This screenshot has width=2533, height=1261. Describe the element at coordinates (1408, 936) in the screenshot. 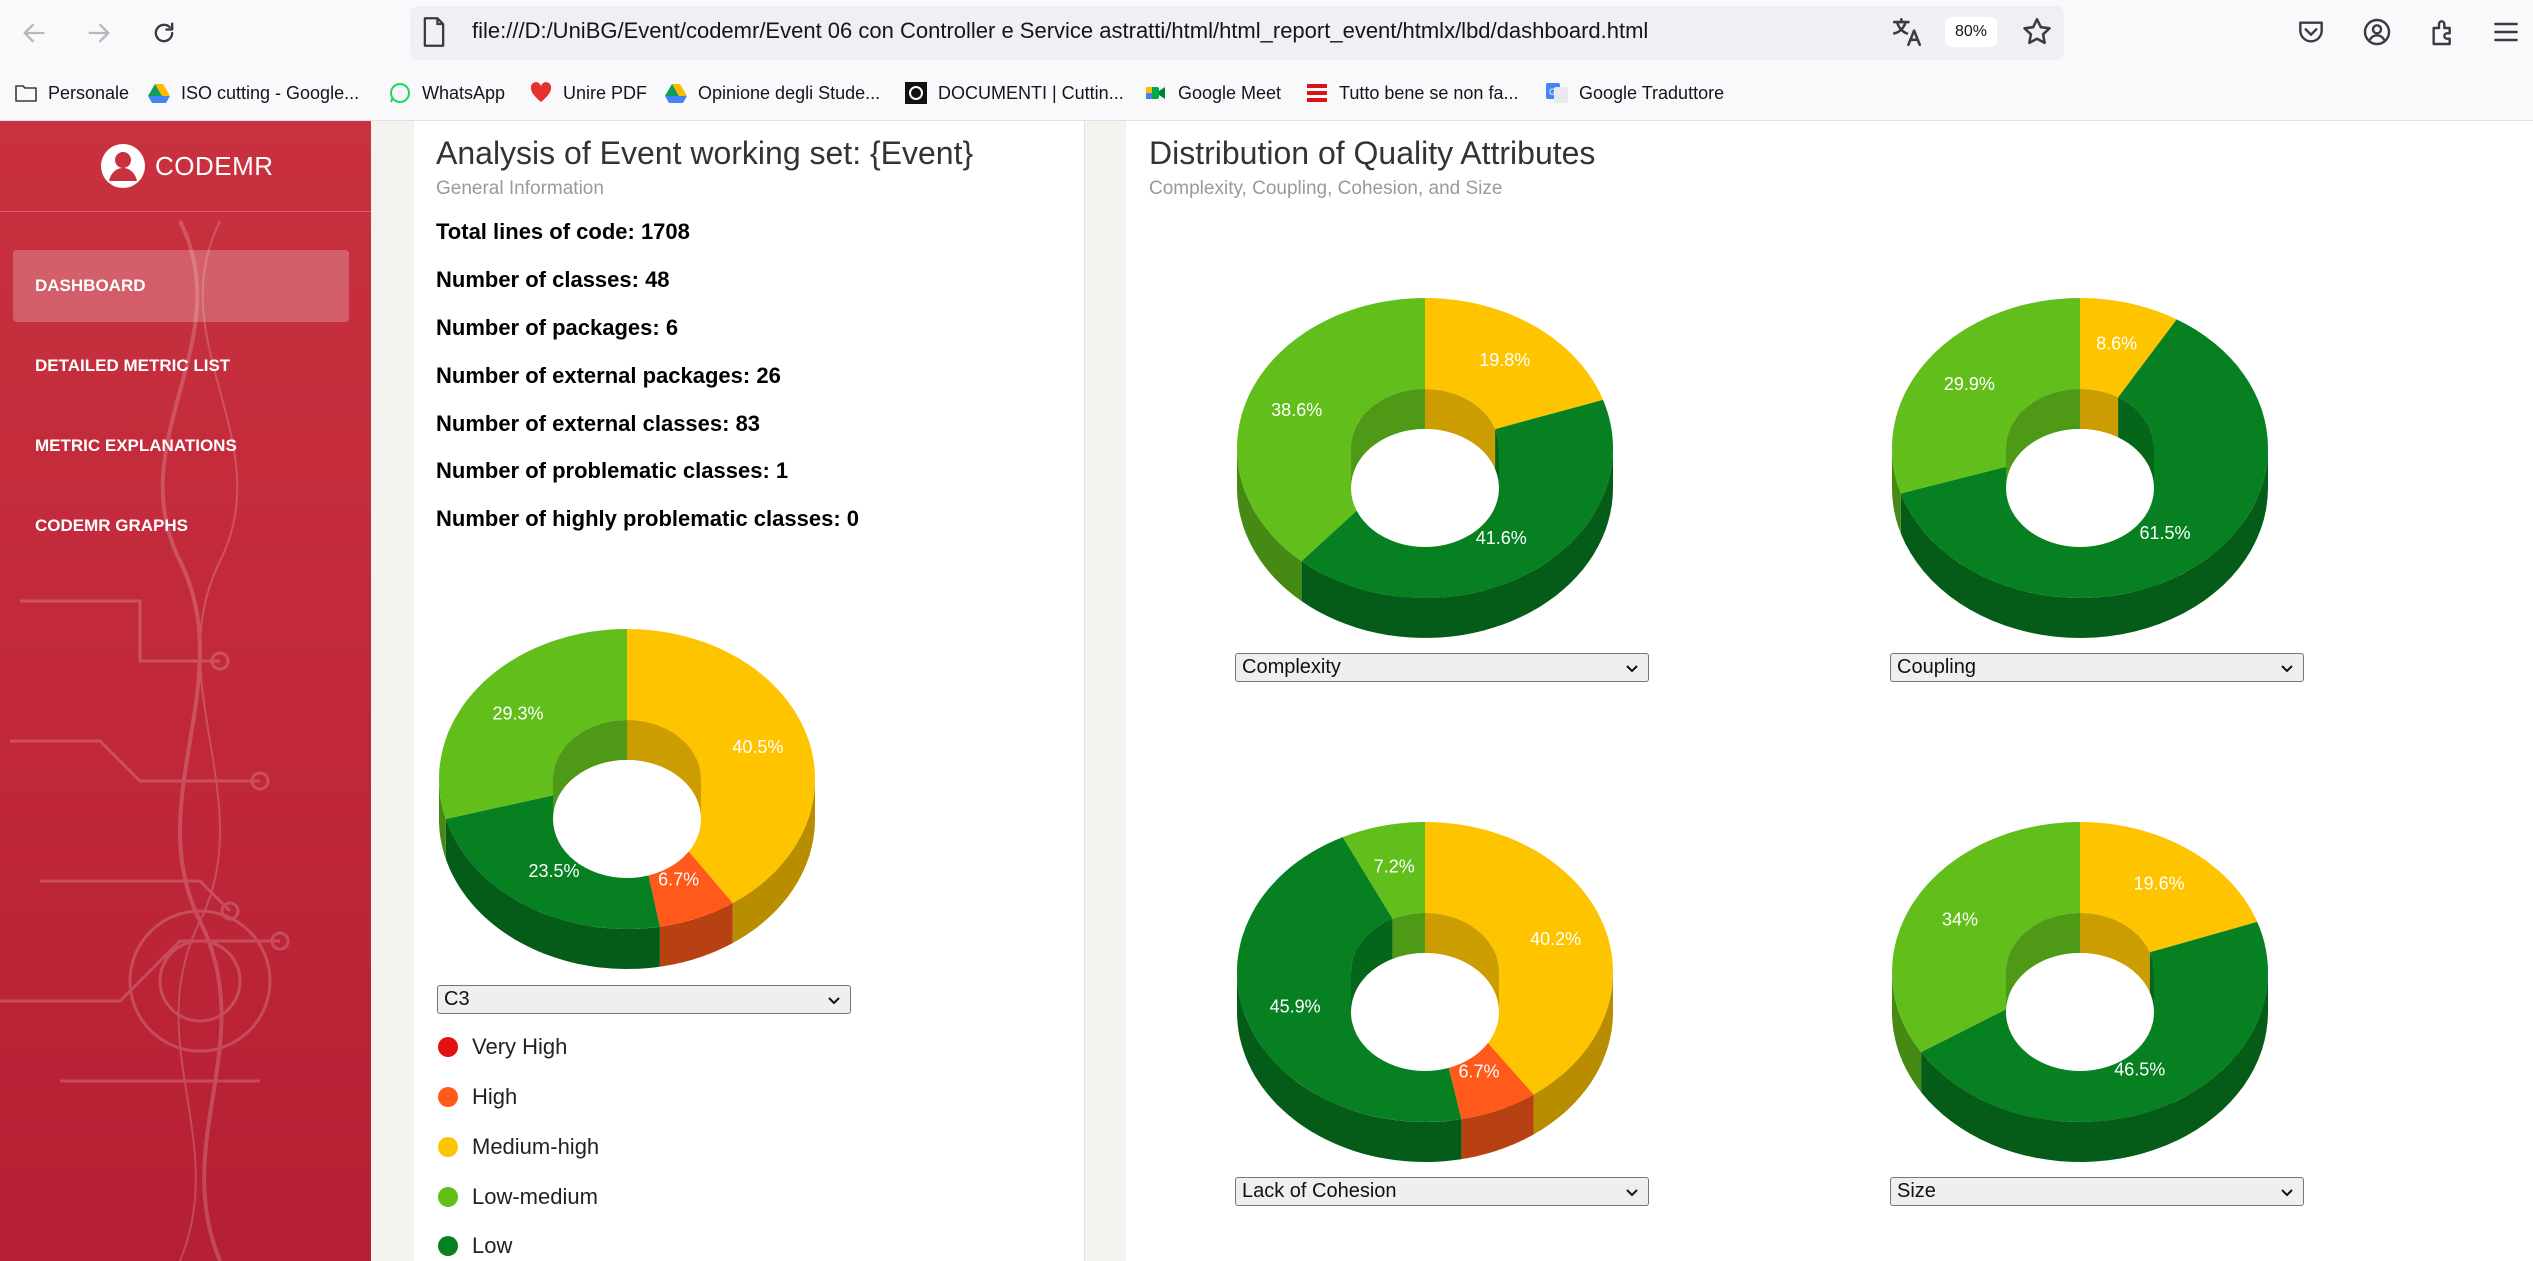

I see `pie-inner-wall-low-medium` at that location.